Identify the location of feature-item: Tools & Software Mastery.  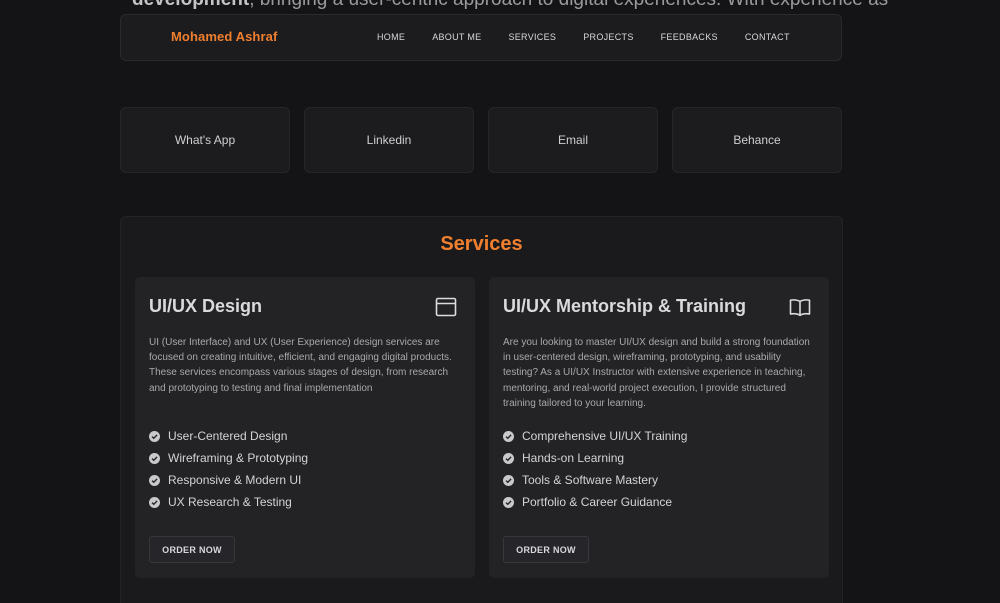
(595, 480).